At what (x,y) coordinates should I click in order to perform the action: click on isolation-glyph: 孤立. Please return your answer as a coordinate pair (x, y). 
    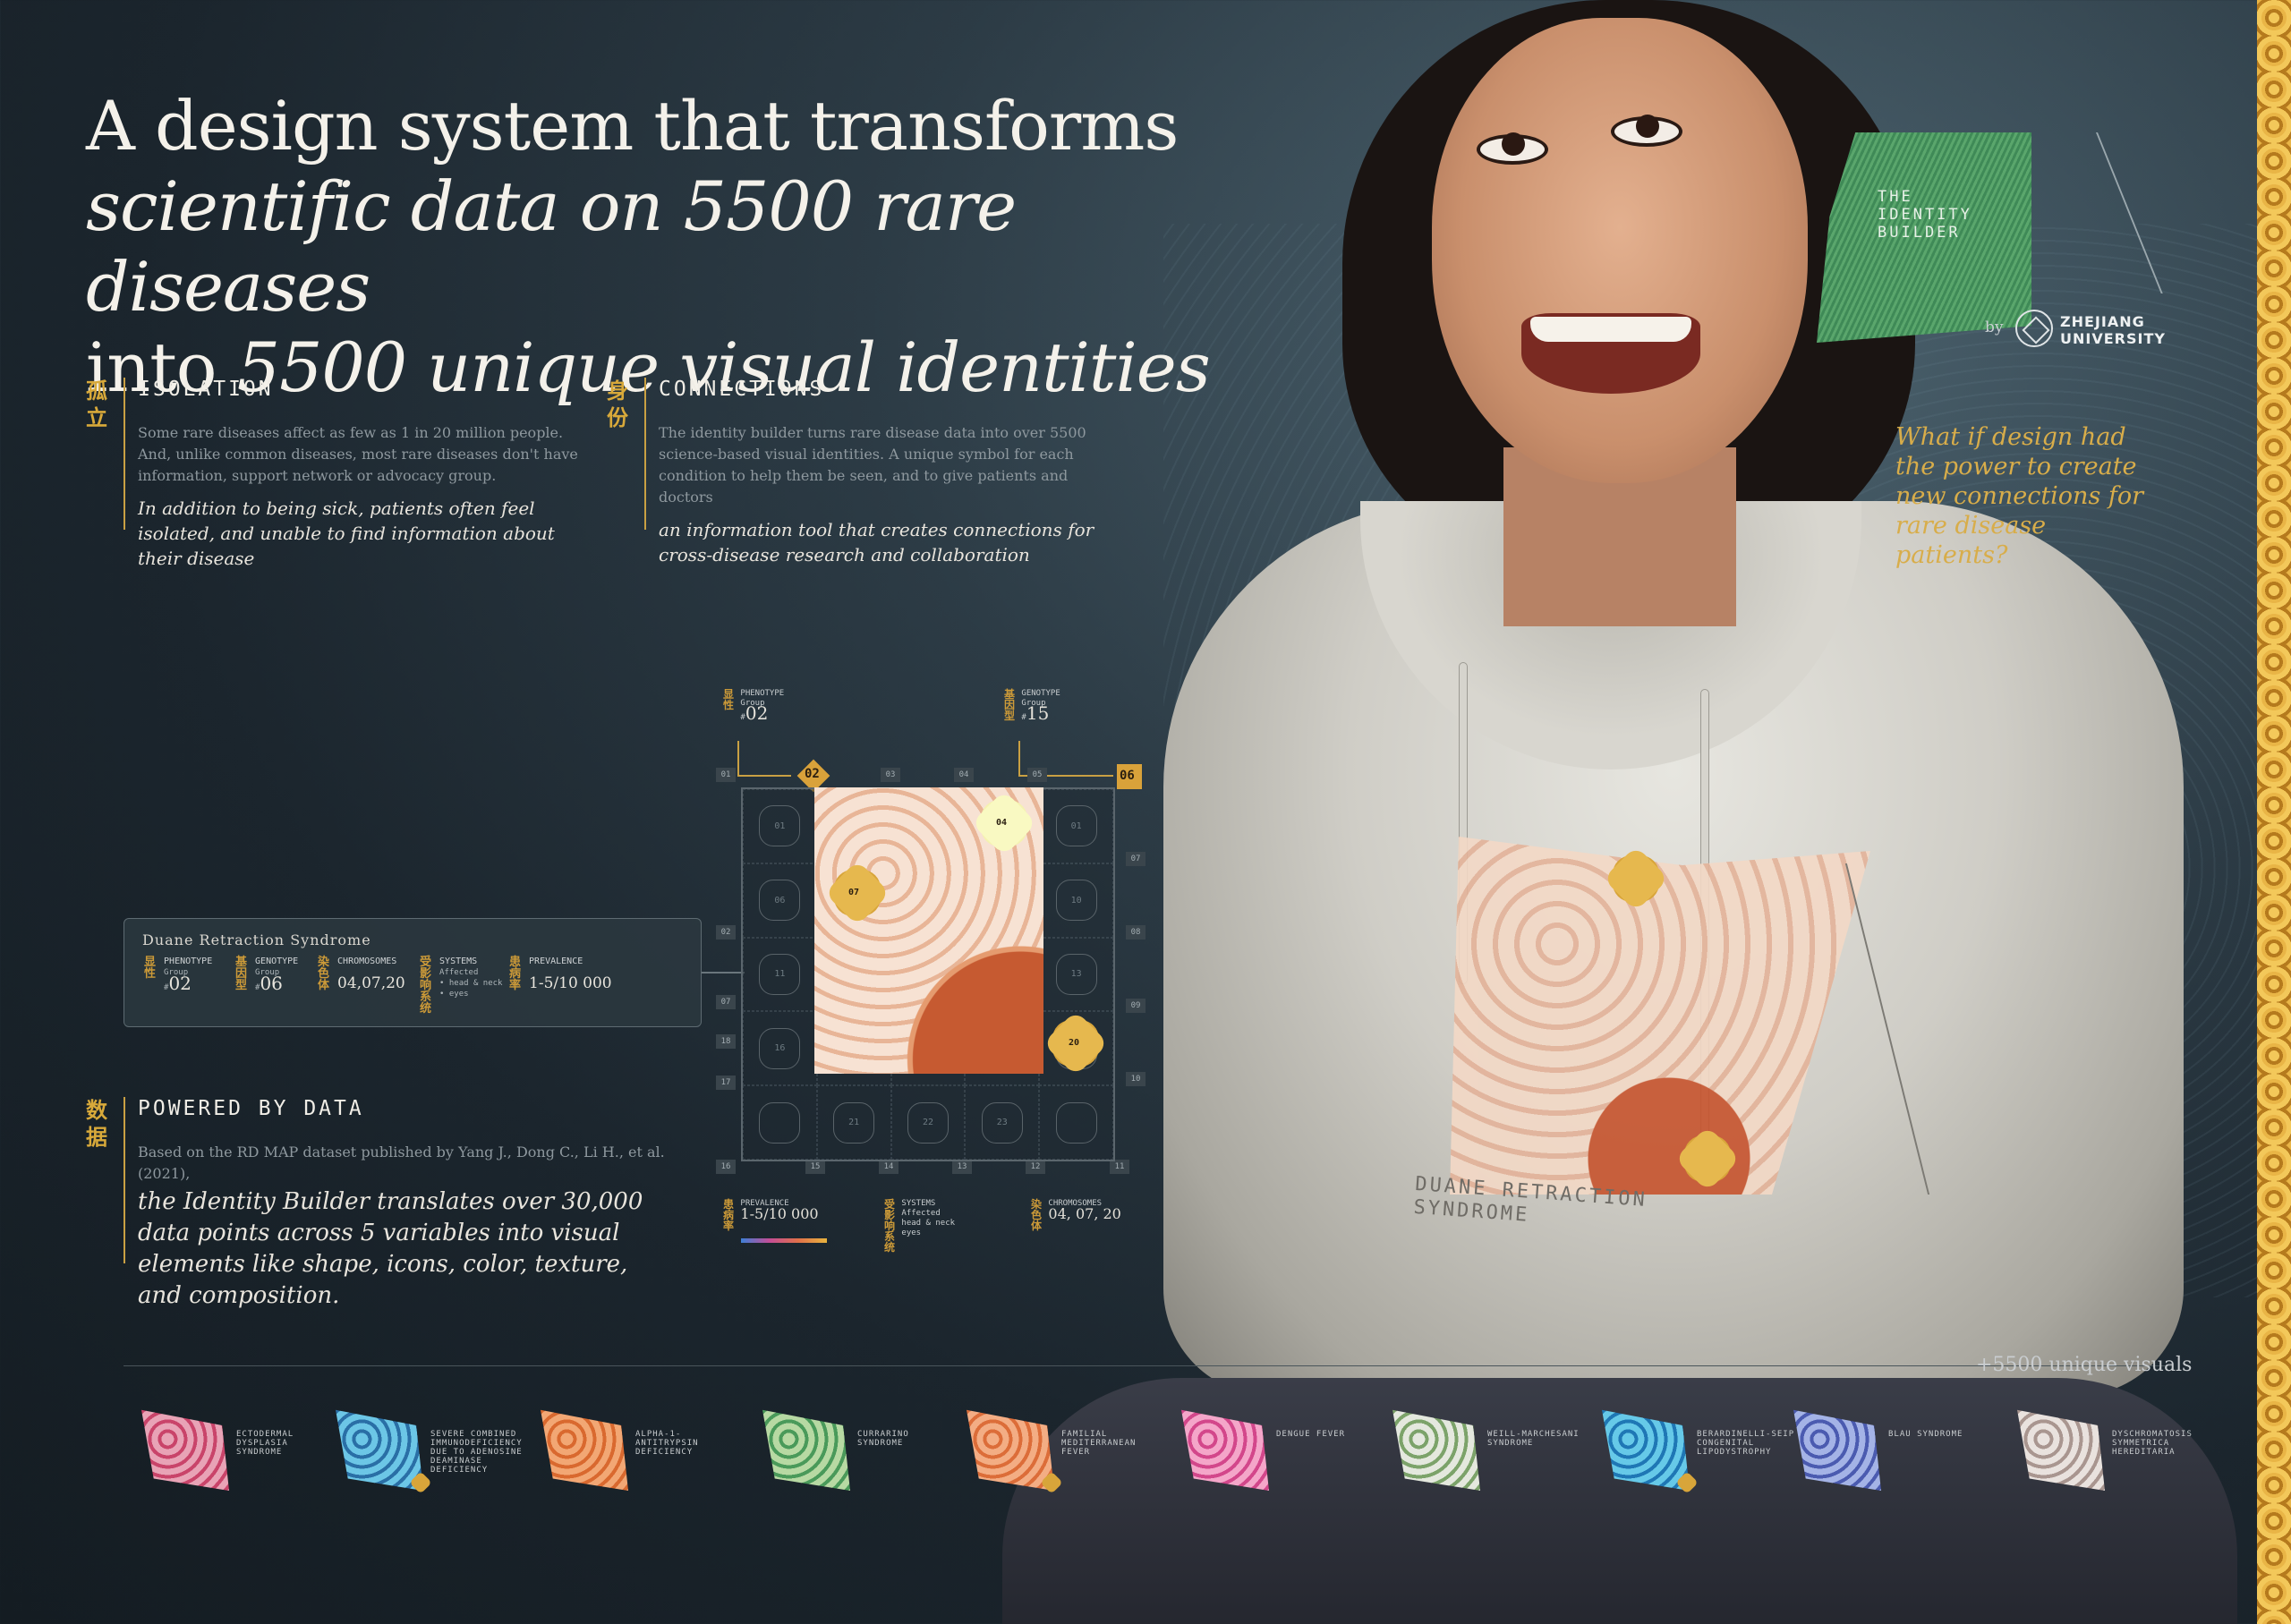
    Looking at the image, I should click on (96, 404).